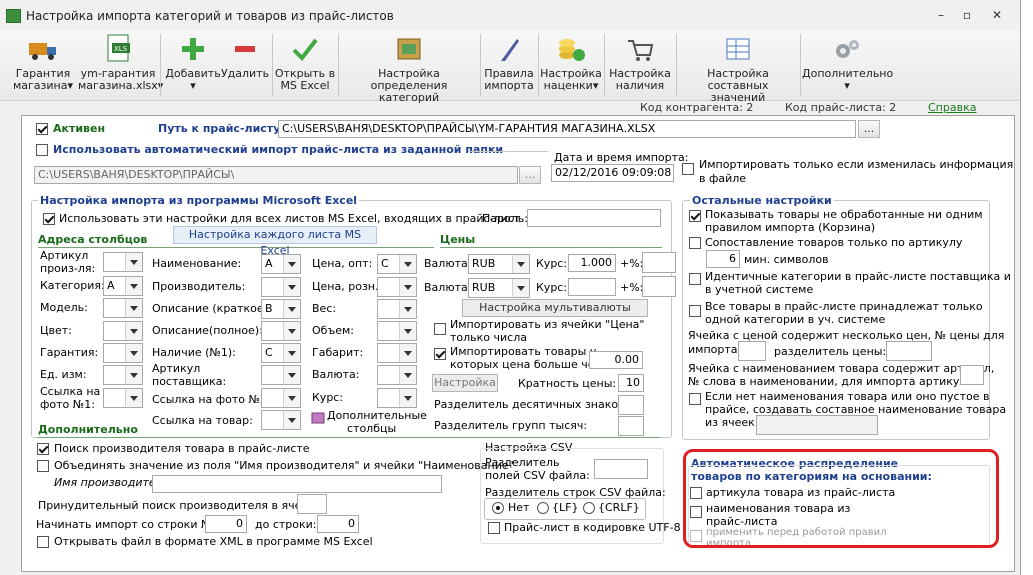 This screenshot has width=1033, height=575. What do you see at coordinates (371, 428) in the screenshot?
I see `extra-columns-label-2: столбцы` at bounding box center [371, 428].